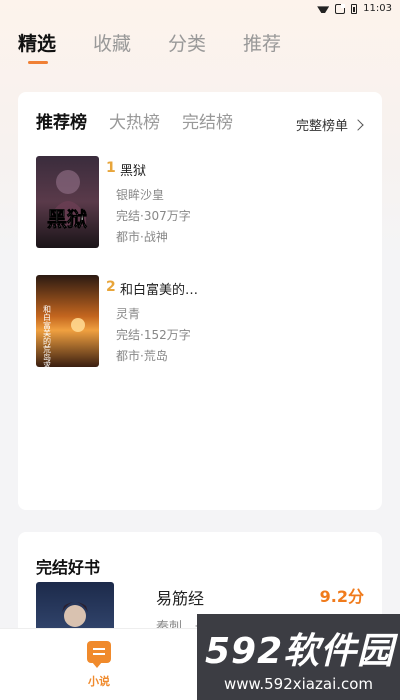 Image resolution: width=400 pixels, height=700 pixels. Describe the element at coordinates (207, 123) in the screenshot. I see `tab-finished-list: 完结榜` at that location.